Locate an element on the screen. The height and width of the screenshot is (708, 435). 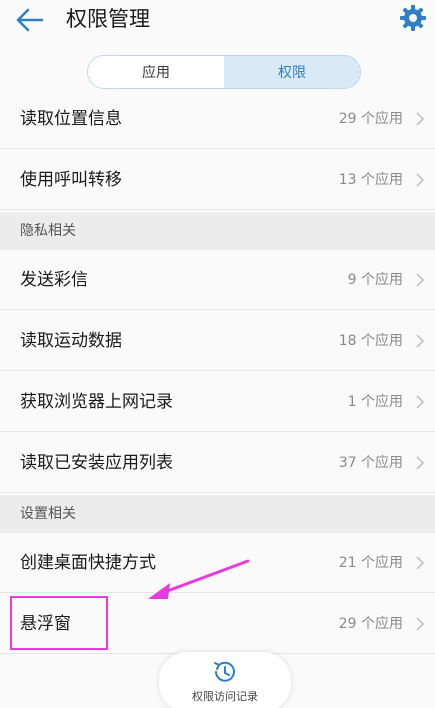
segmented-control: 应用 权限 is located at coordinates (224, 72).